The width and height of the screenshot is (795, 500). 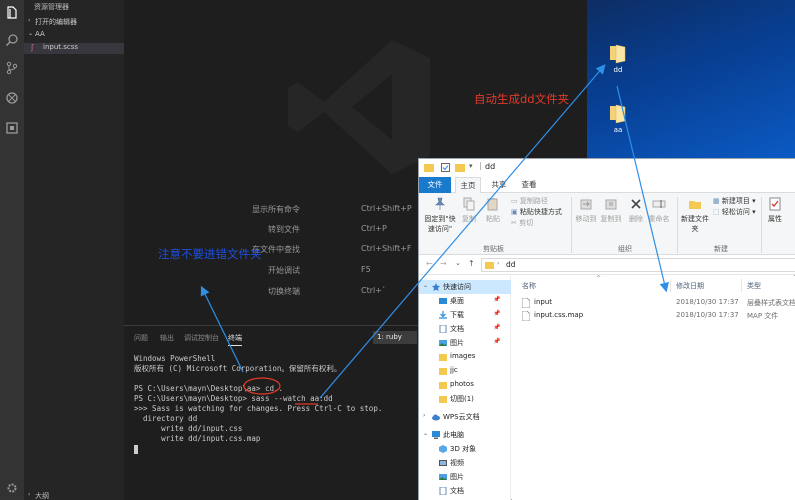 What do you see at coordinates (262, 386) in the screenshot?
I see `highlight-circle` at bounding box center [262, 386].